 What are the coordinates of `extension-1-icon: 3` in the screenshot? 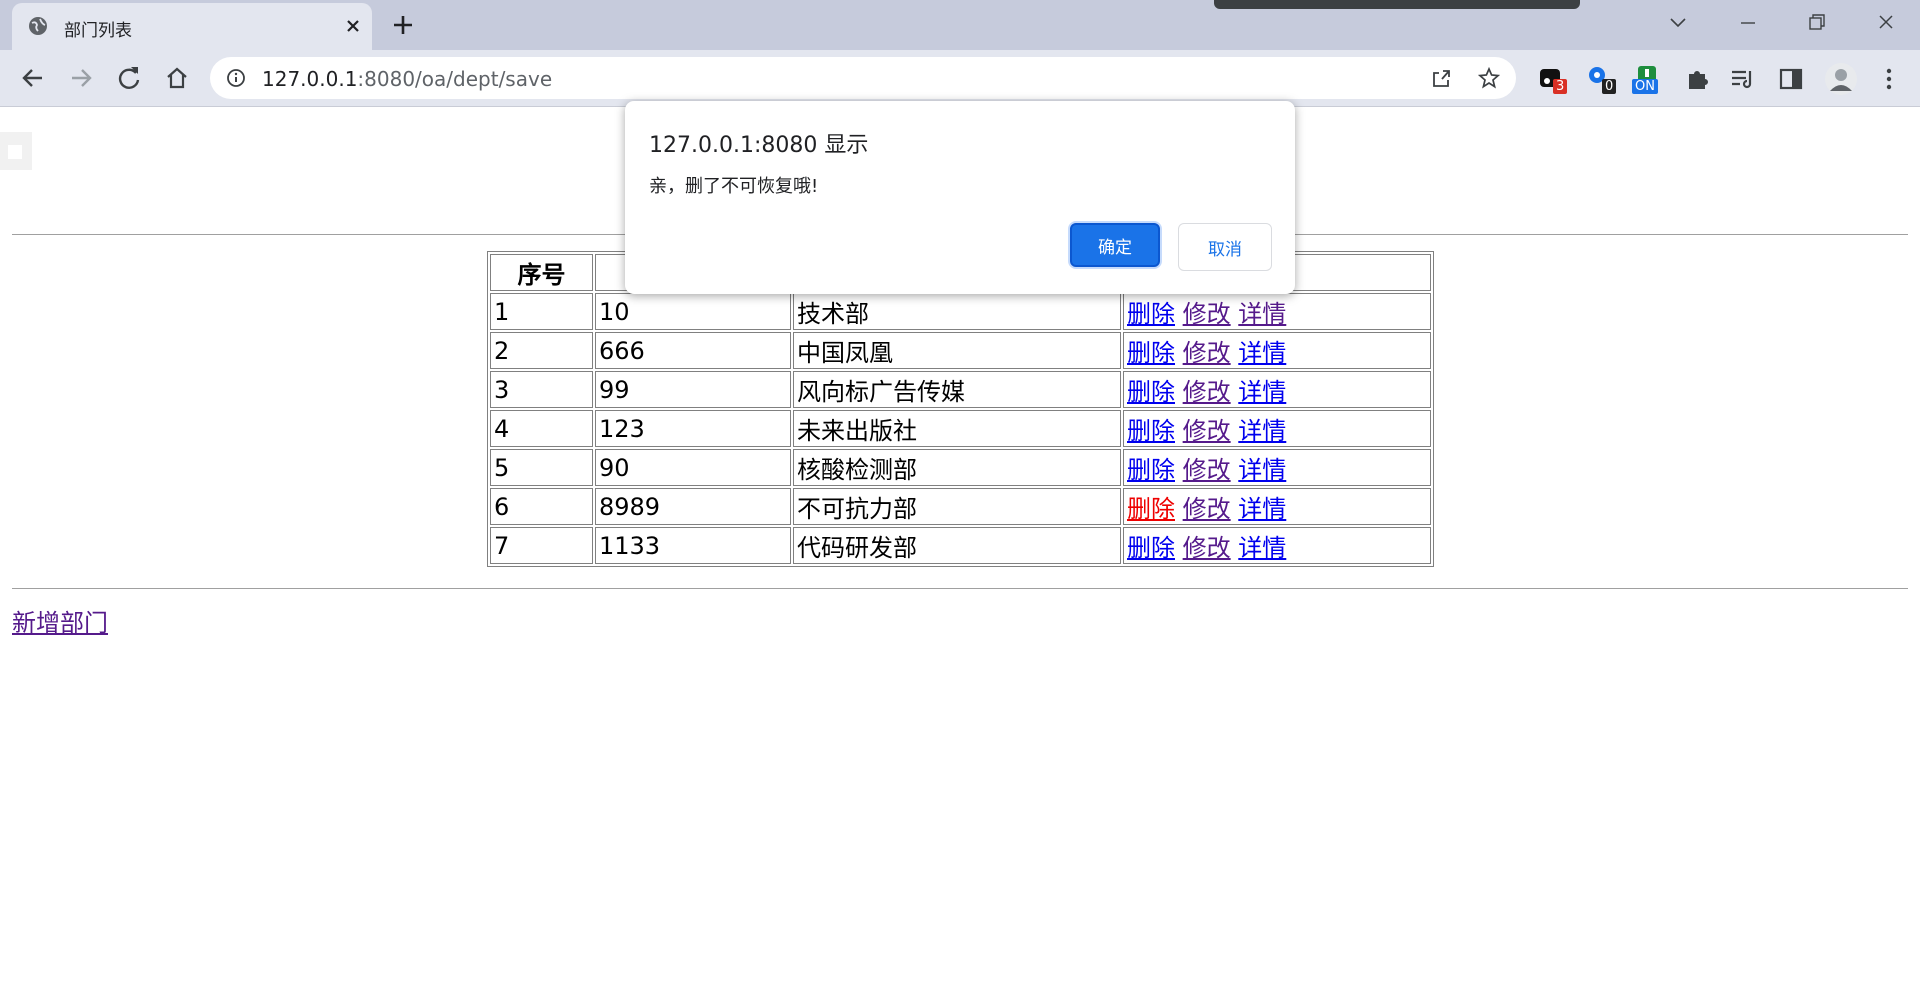 It's located at (1552, 79).